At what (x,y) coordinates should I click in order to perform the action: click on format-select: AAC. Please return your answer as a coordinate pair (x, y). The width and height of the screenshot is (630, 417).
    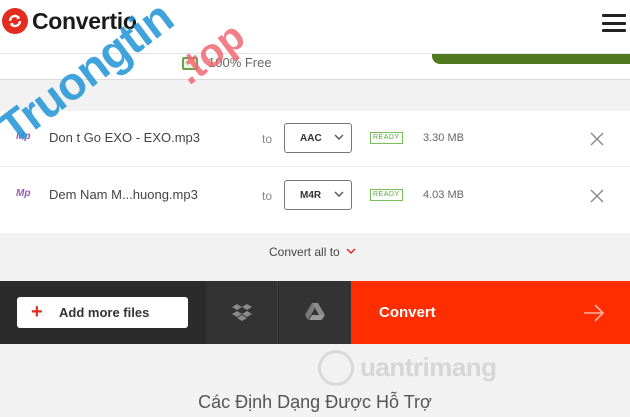
    Looking at the image, I should click on (318, 138).